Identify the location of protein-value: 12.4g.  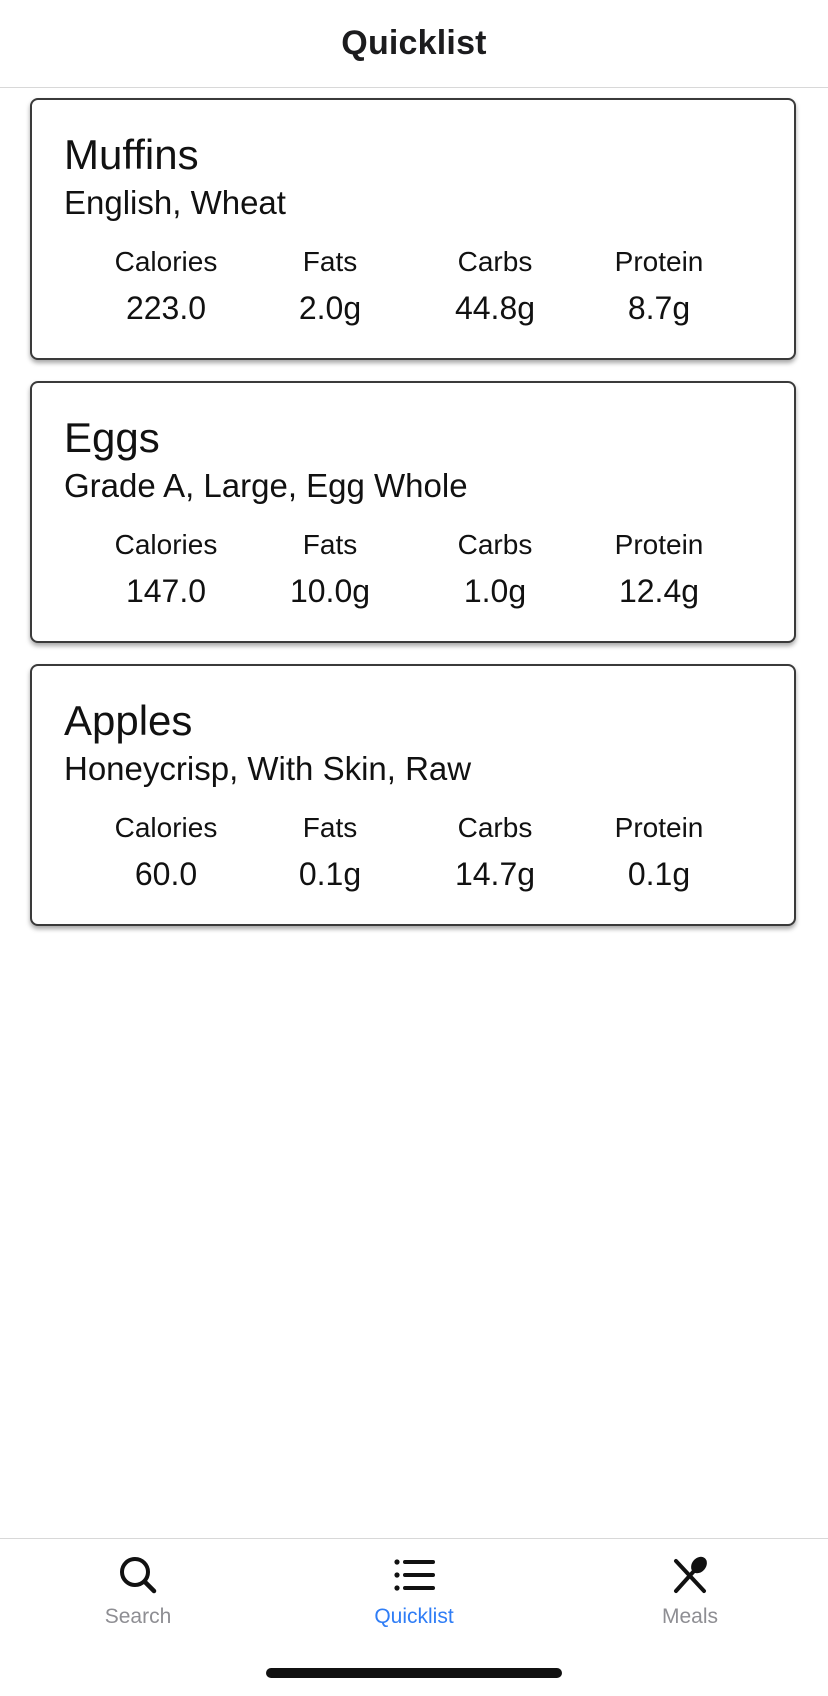
(659, 591).